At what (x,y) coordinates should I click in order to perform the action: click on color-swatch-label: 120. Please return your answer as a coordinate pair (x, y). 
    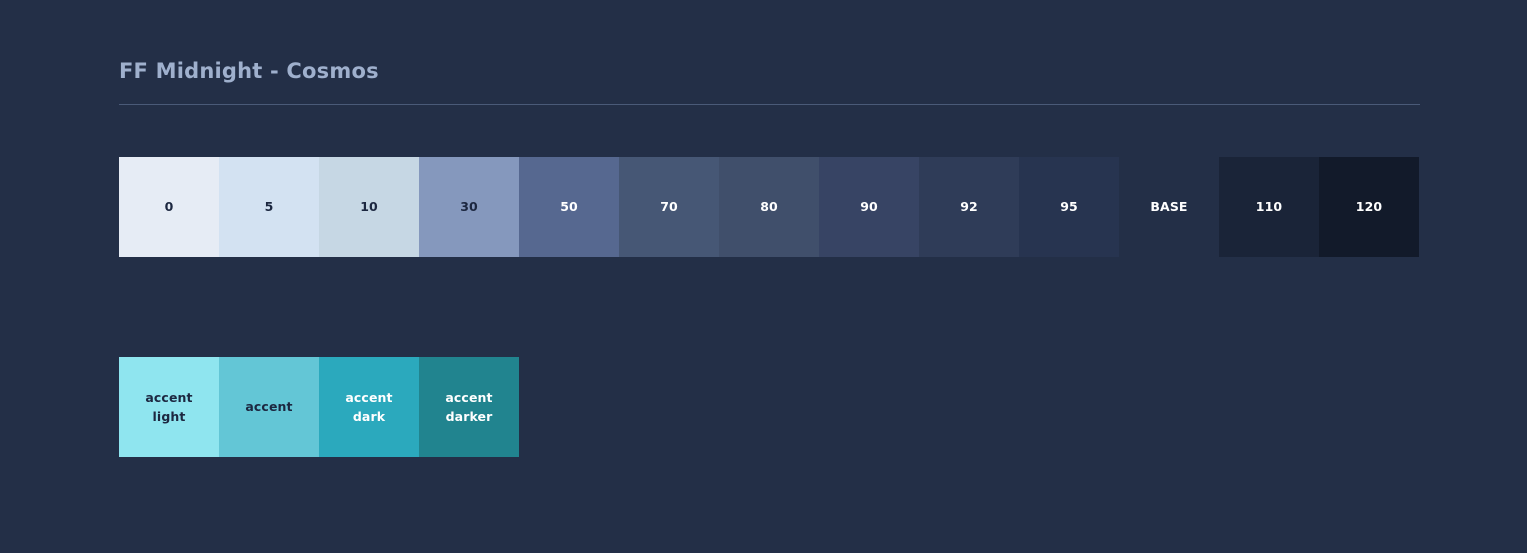
    Looking at the image, I should click on (1369, 207).